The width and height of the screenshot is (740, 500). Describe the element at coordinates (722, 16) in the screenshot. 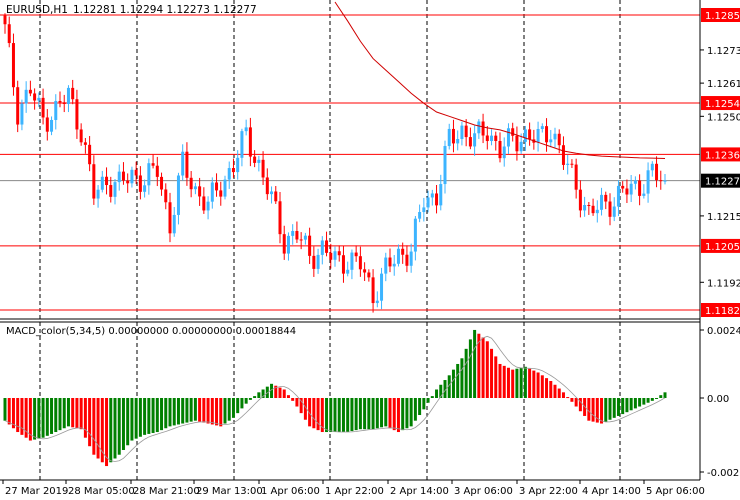

I see `level-price-label: 1.12851` at that location.